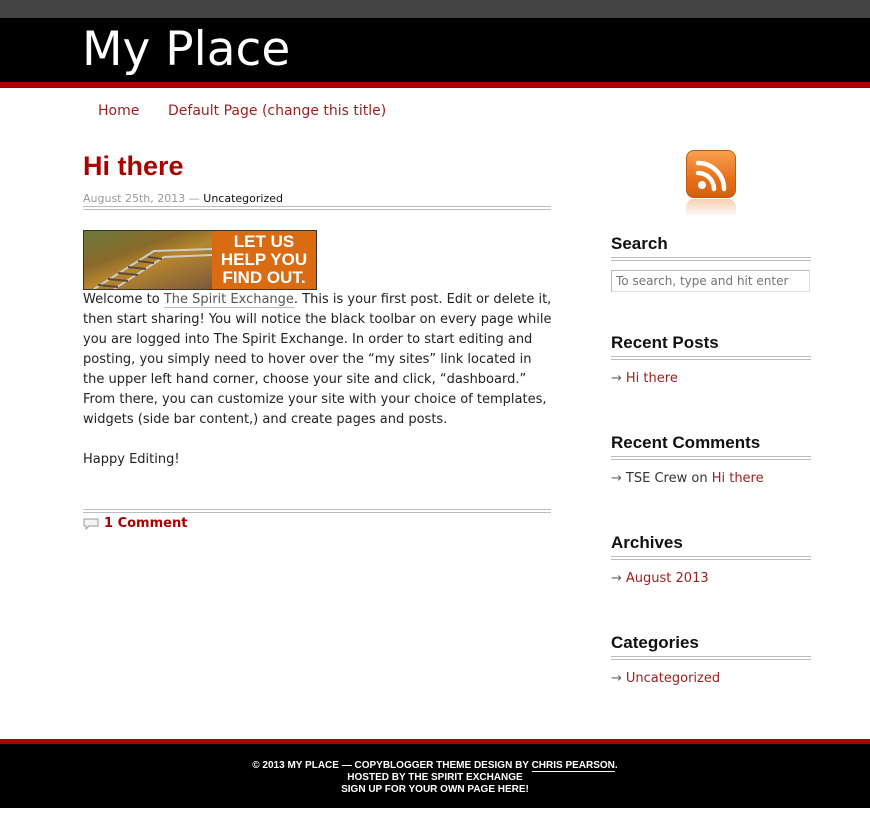 The height and width of the screenshot is (822, 870). I want to click on post-meta: August 25th, 2013 — Uncategorized, so click(183, 198).